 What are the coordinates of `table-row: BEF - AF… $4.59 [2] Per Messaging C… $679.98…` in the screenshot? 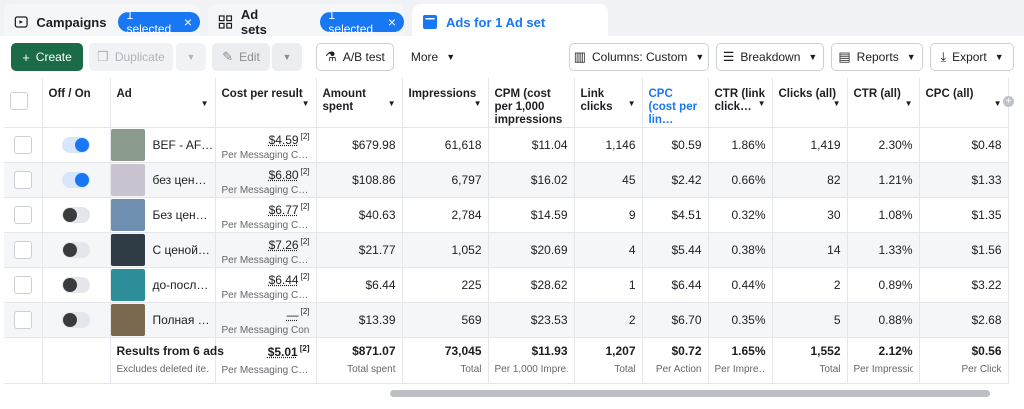 It's located at (506, 145).